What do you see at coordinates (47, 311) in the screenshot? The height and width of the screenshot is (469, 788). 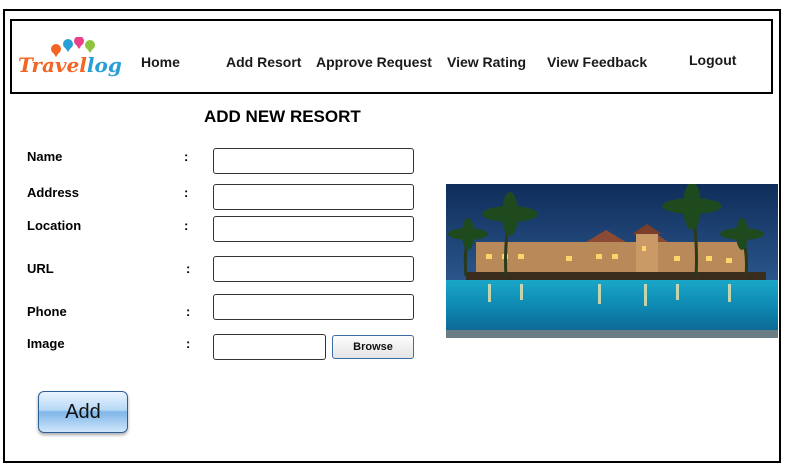 I see `phone-label: Phone` at bounding box center [47, 311].